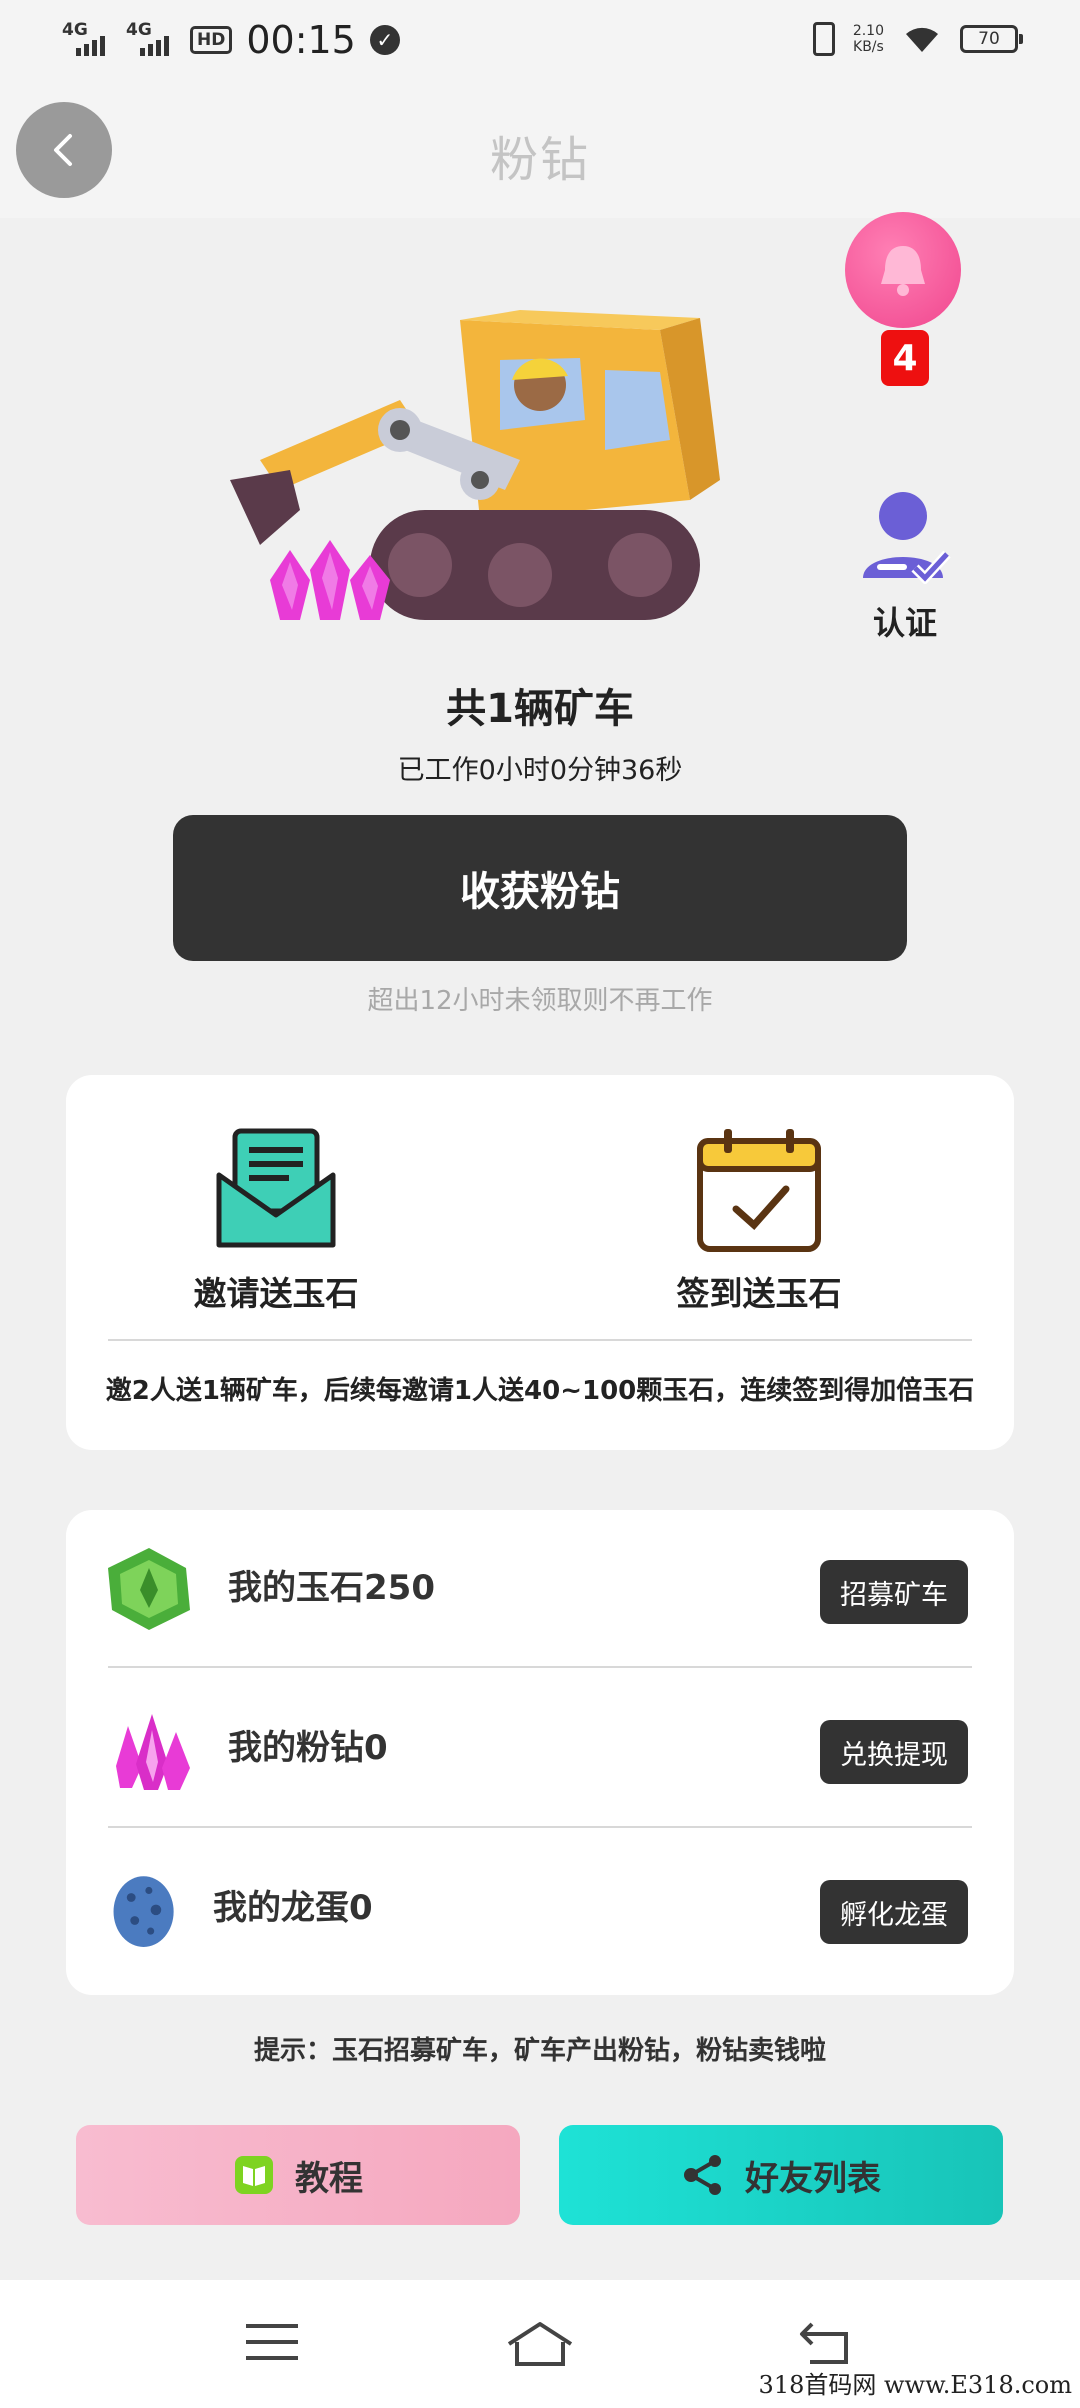  What do you see at coordinates (759, 1190) in the screenshot?
I see `calendar-check-icon` at bounding box center [759, 1190].